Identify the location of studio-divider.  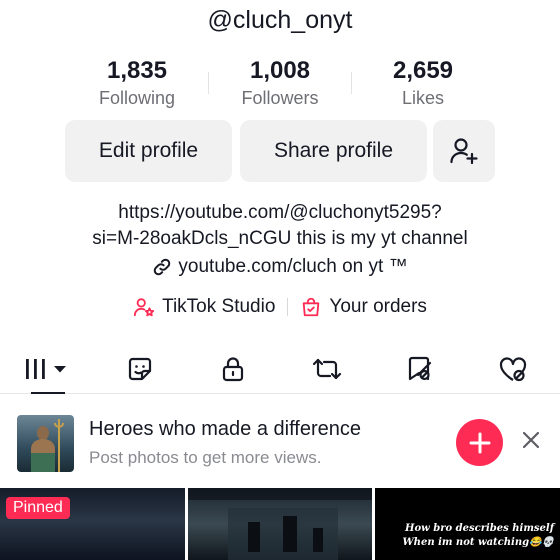
(288, 307).